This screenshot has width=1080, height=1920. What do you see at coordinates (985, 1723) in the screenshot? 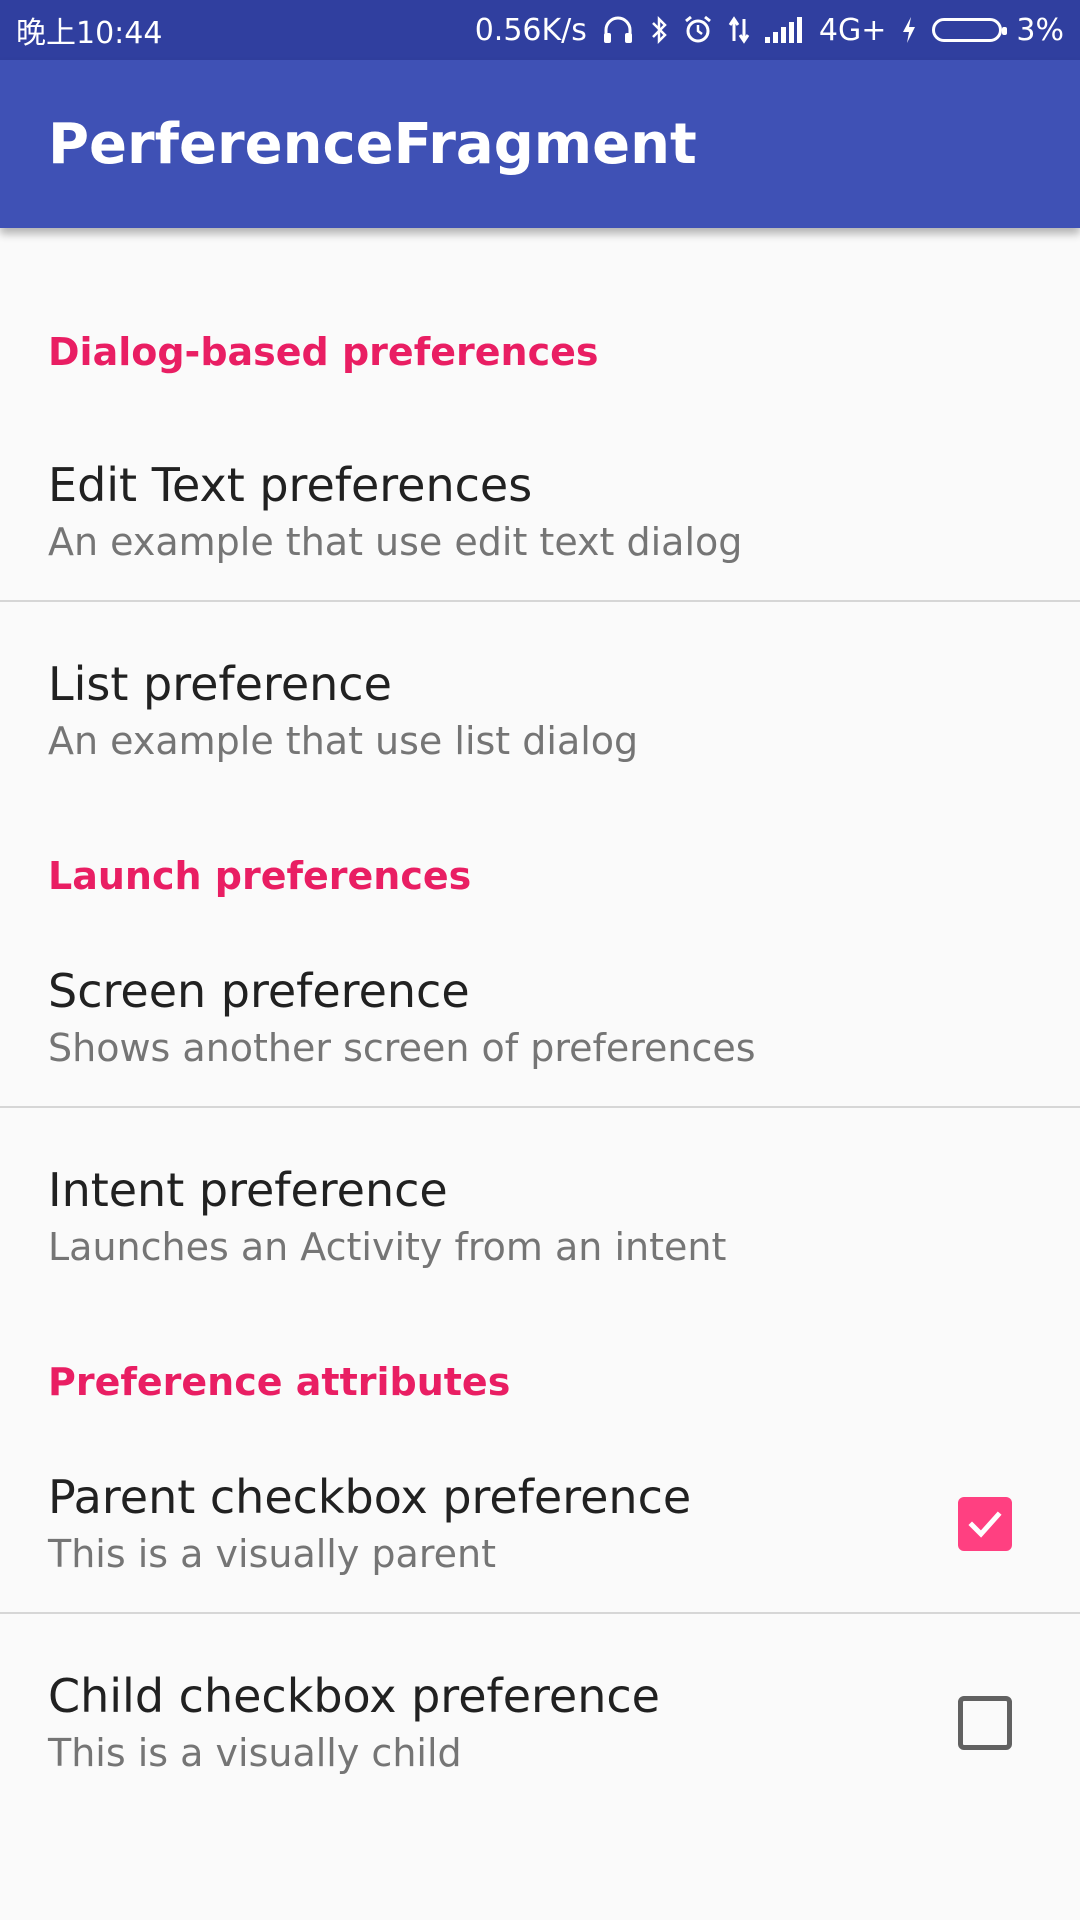
I see `child-checkbox` at bounding box center [985, 1723].